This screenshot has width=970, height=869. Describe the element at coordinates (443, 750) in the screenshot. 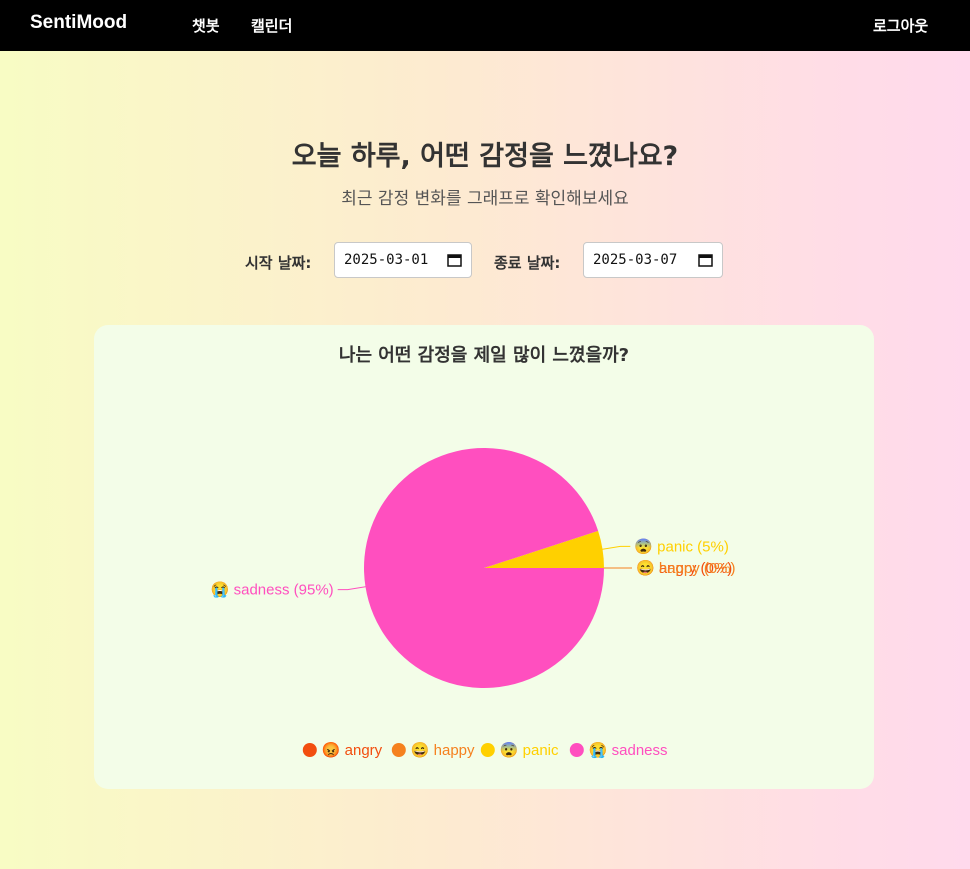

I see `legend-label-happy: 😄 happy` at that location.